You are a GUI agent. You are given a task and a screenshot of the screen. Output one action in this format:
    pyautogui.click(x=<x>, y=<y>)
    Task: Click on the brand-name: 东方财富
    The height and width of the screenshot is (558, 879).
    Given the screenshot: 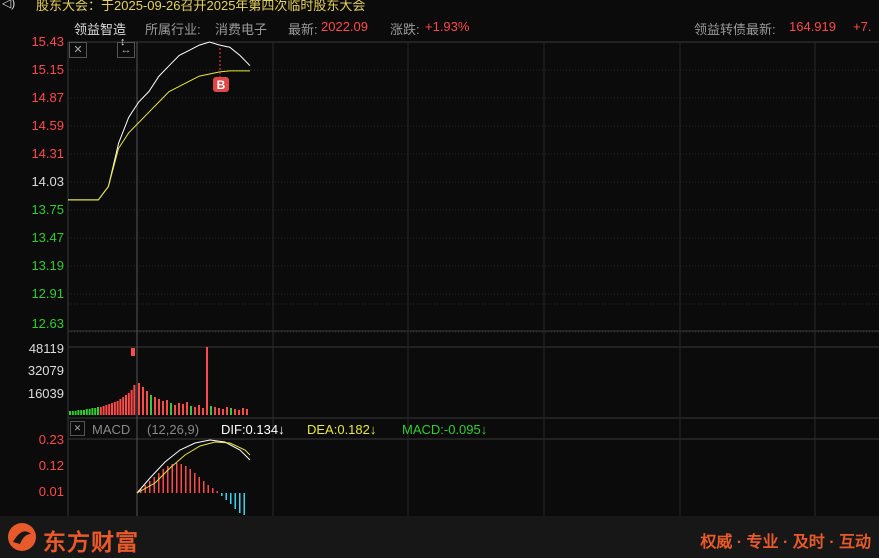 What is the action you would take?
    pyautogui.click(x=91, y=542)
    